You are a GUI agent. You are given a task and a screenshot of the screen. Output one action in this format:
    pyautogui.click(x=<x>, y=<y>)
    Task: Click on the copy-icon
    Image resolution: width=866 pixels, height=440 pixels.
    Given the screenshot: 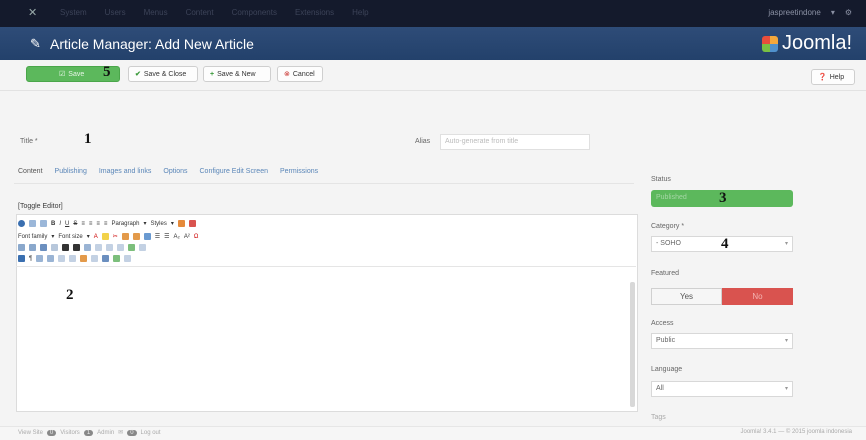 What is the action you would take?
    pyautogui.click(x=125, y=236)
    